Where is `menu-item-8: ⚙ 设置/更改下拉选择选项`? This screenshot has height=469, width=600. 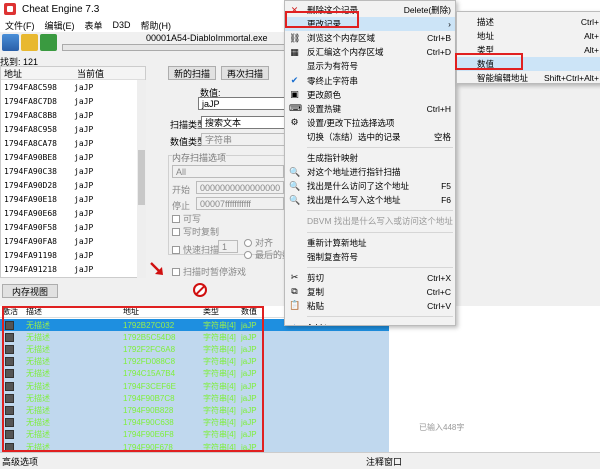 menu-item-8: ⚙ 设置/更改下拉选择选项 is located at coordinates (370, 123).